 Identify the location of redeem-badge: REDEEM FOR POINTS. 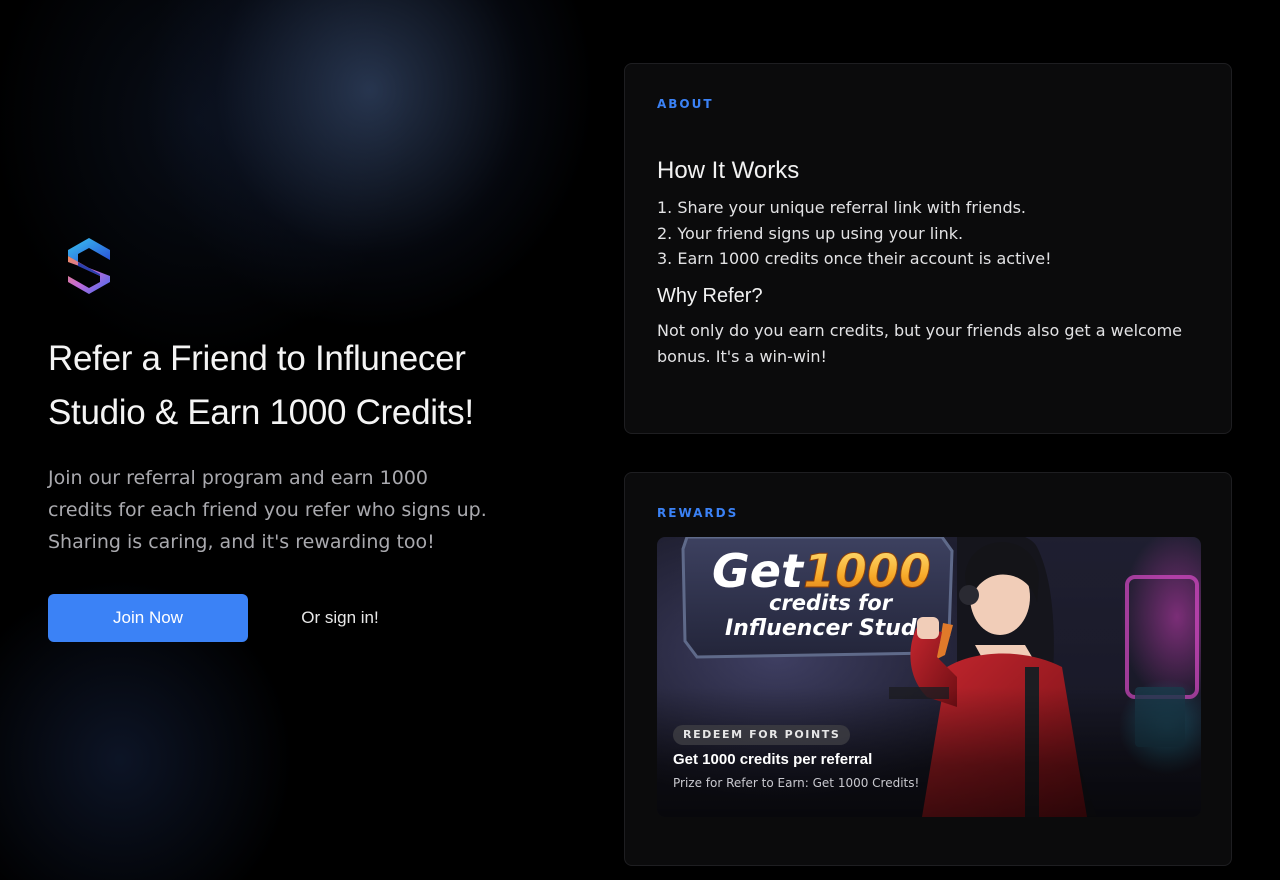
(762, 735).